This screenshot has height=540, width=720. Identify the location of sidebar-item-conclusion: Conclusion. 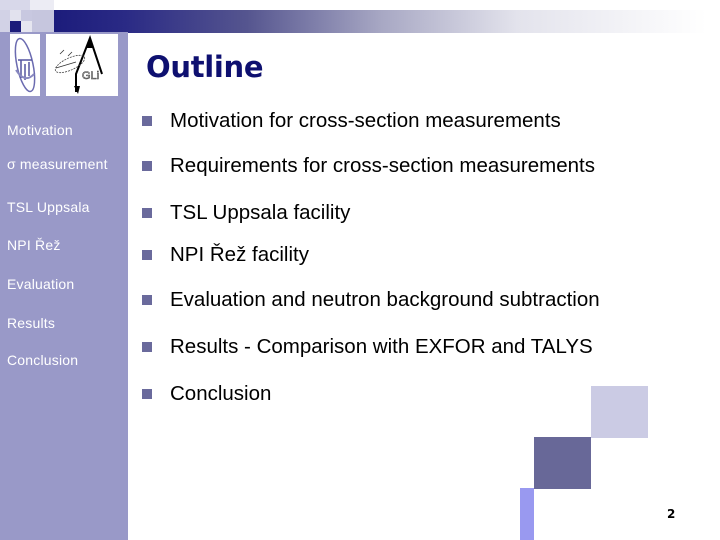
(42, 360).